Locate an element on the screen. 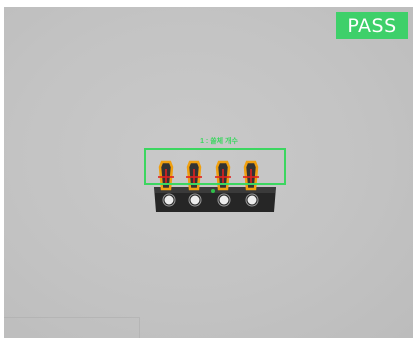 This screenshot has height=340, width=418. metal-strip is located at coordinates (215, 199).